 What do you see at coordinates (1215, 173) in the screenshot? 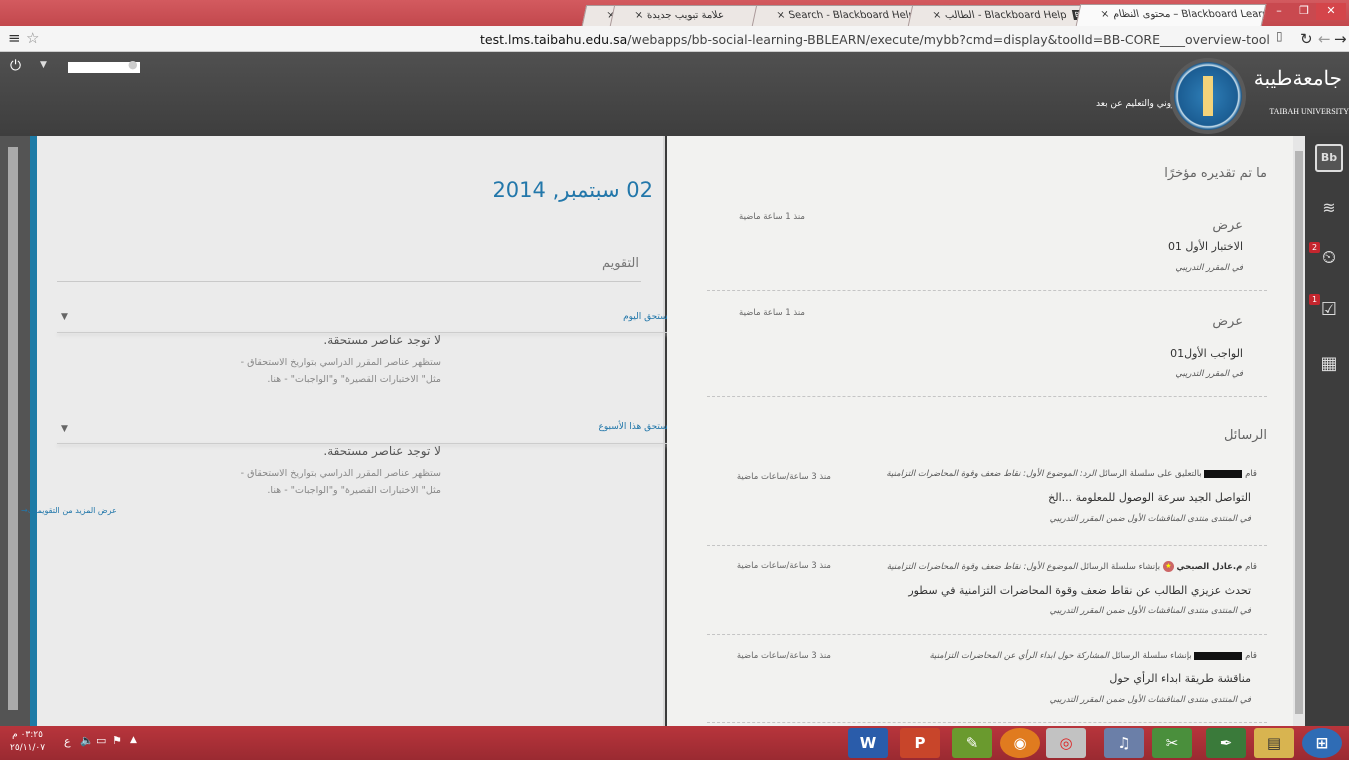
I see `recently-graded-title: ما تم تقديره مؤخرًا` at bounding box center [1215, 173].